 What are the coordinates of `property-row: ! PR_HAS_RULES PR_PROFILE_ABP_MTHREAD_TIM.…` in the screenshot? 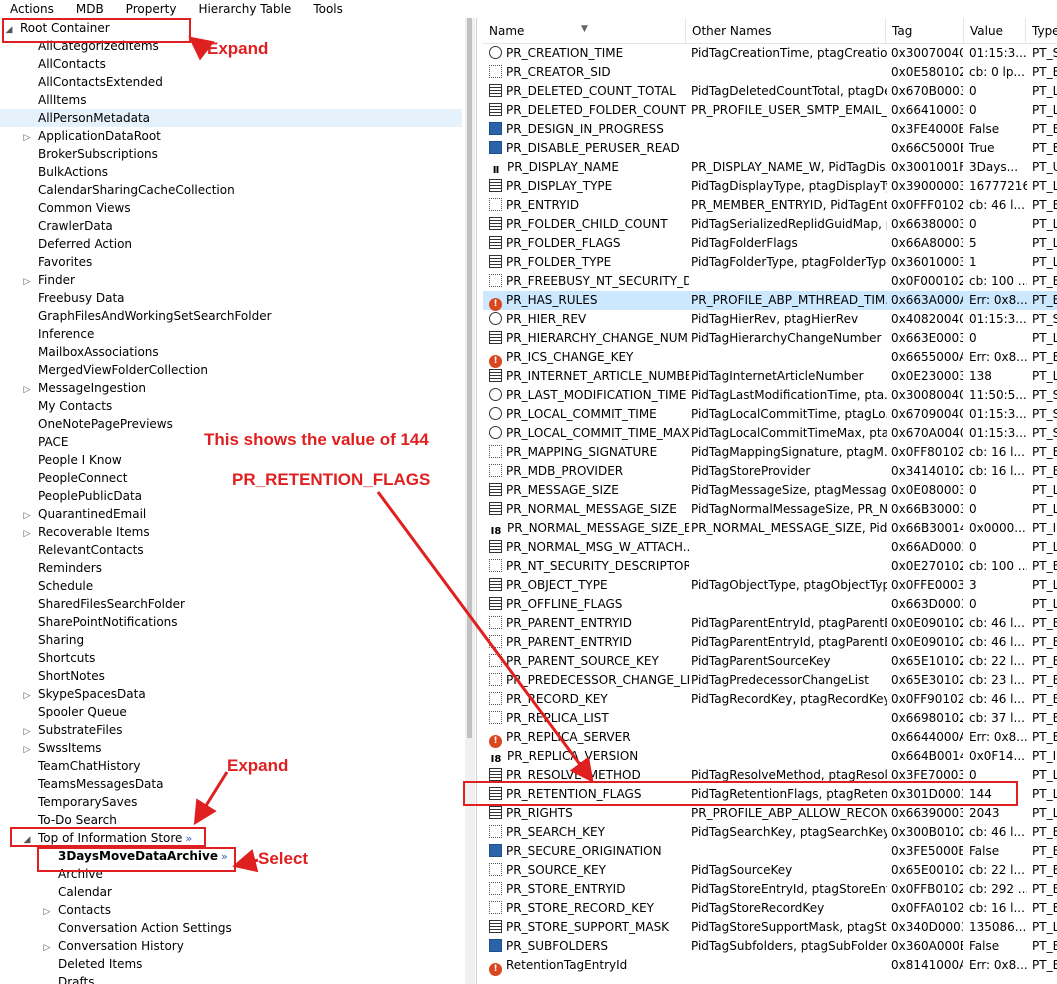 It's located at (770, 301).